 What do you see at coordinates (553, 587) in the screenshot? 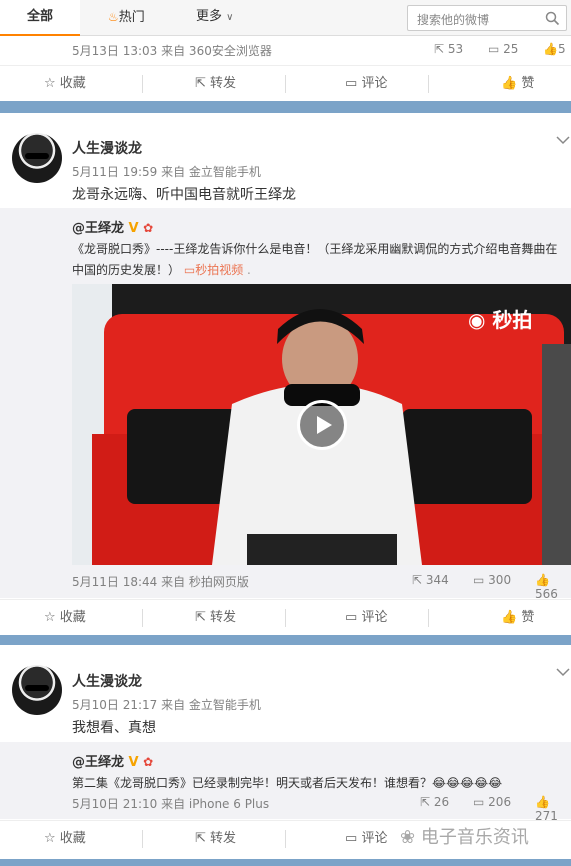
I see `like-count: 👍566` at bounding box center [553, 587].